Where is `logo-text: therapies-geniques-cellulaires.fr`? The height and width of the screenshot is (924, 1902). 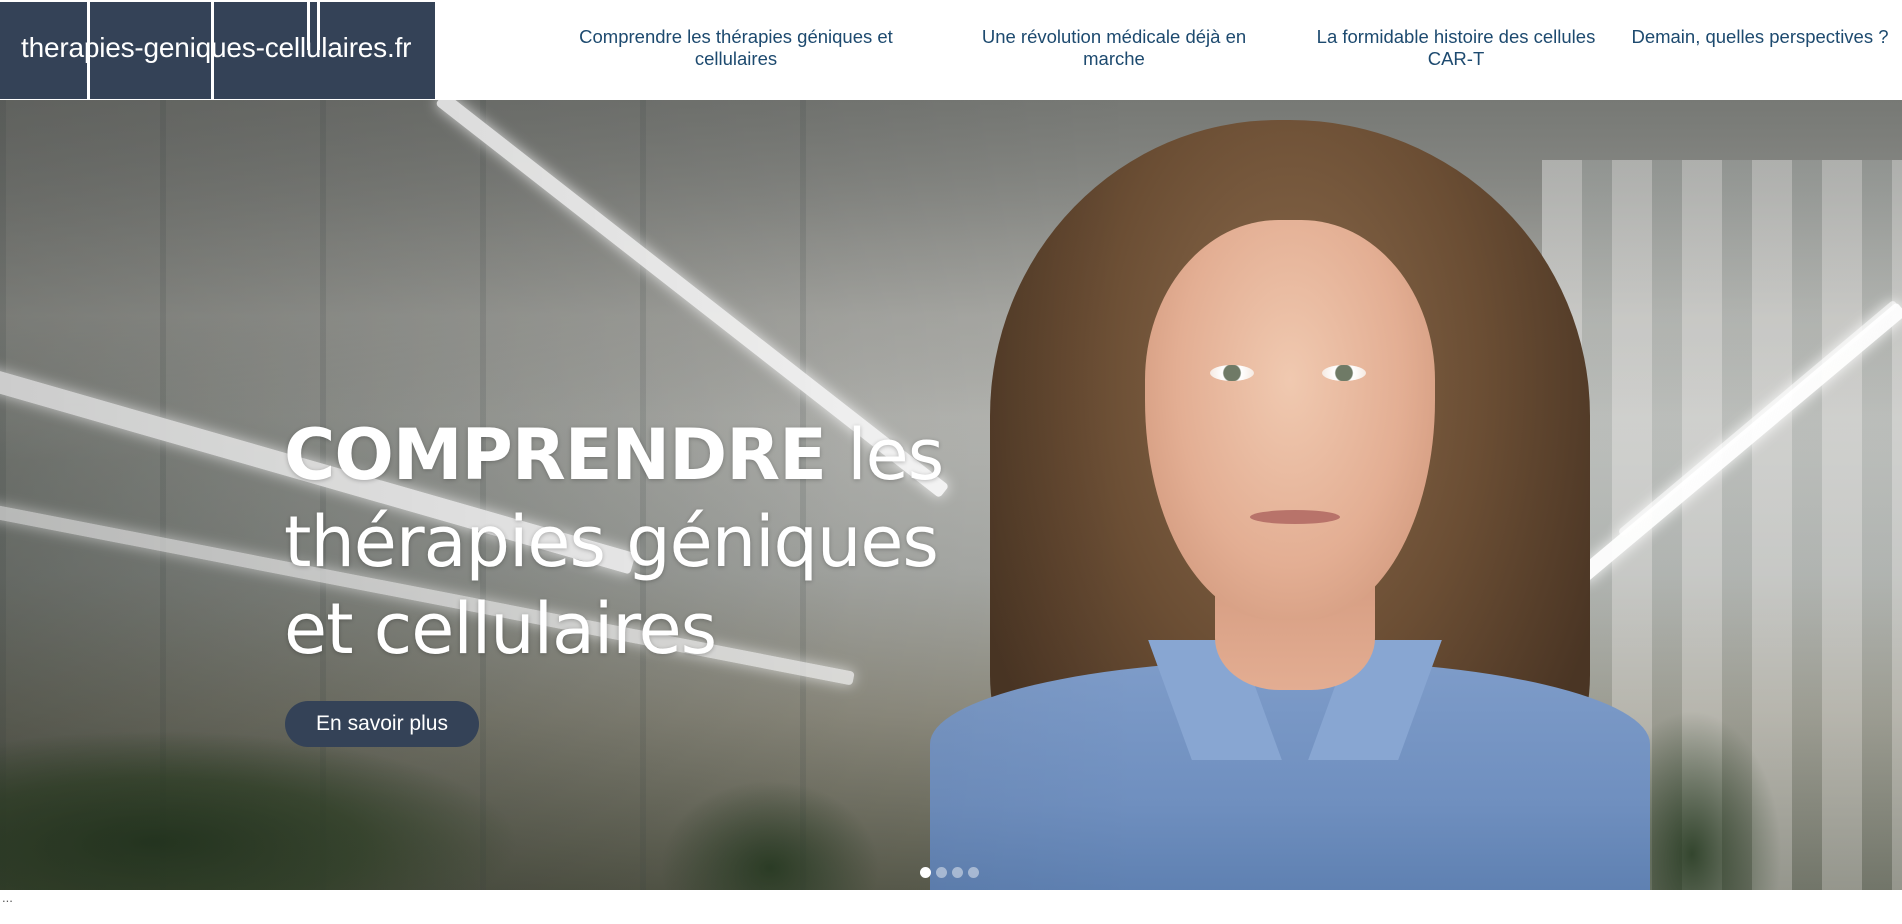
logo-text: therapies-geniques-cellulaires.fr is located at coordinates (216, 47).